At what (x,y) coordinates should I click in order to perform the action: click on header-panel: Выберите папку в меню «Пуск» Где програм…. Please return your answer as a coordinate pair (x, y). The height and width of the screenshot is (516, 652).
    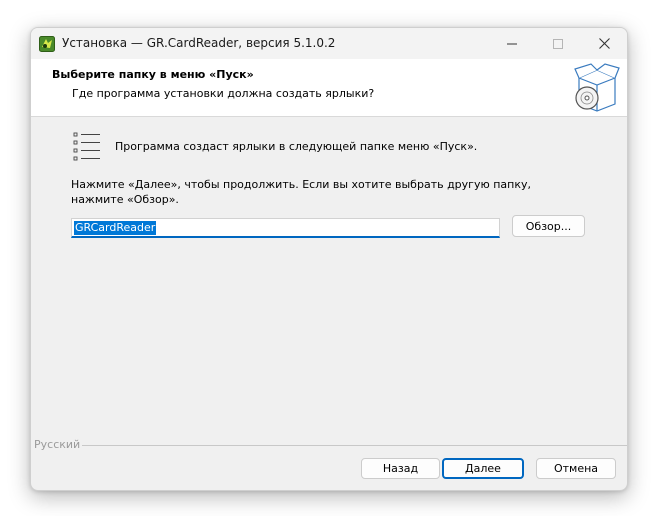
    Looking at the image, I should click on (329, 88).